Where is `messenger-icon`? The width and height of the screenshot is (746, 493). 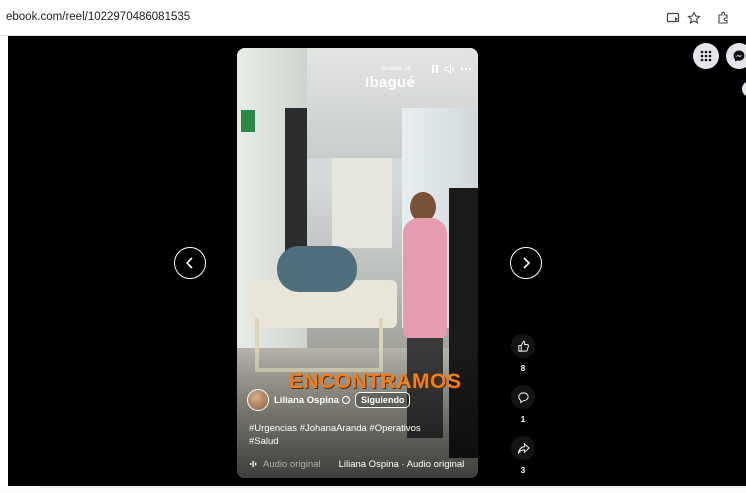
messenger-icon is located at coordinates (739, 56).